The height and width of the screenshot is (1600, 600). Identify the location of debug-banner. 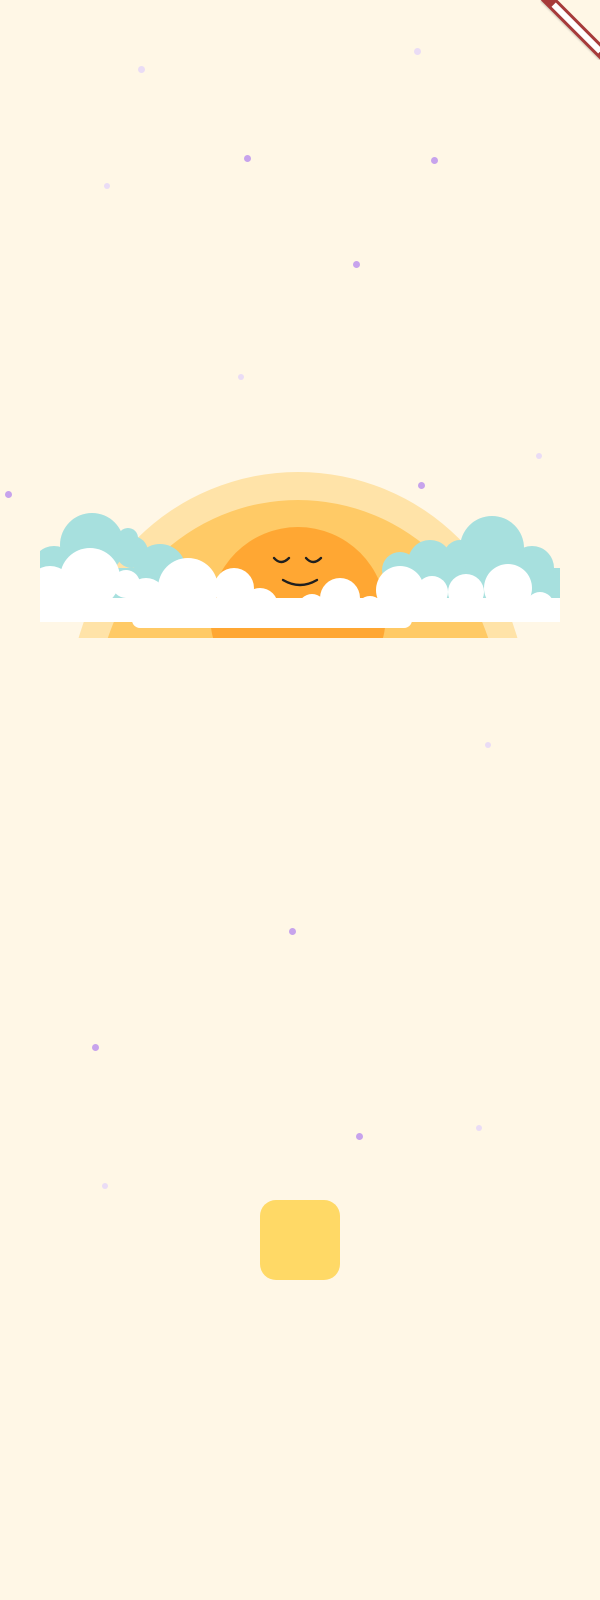
(570, 30).